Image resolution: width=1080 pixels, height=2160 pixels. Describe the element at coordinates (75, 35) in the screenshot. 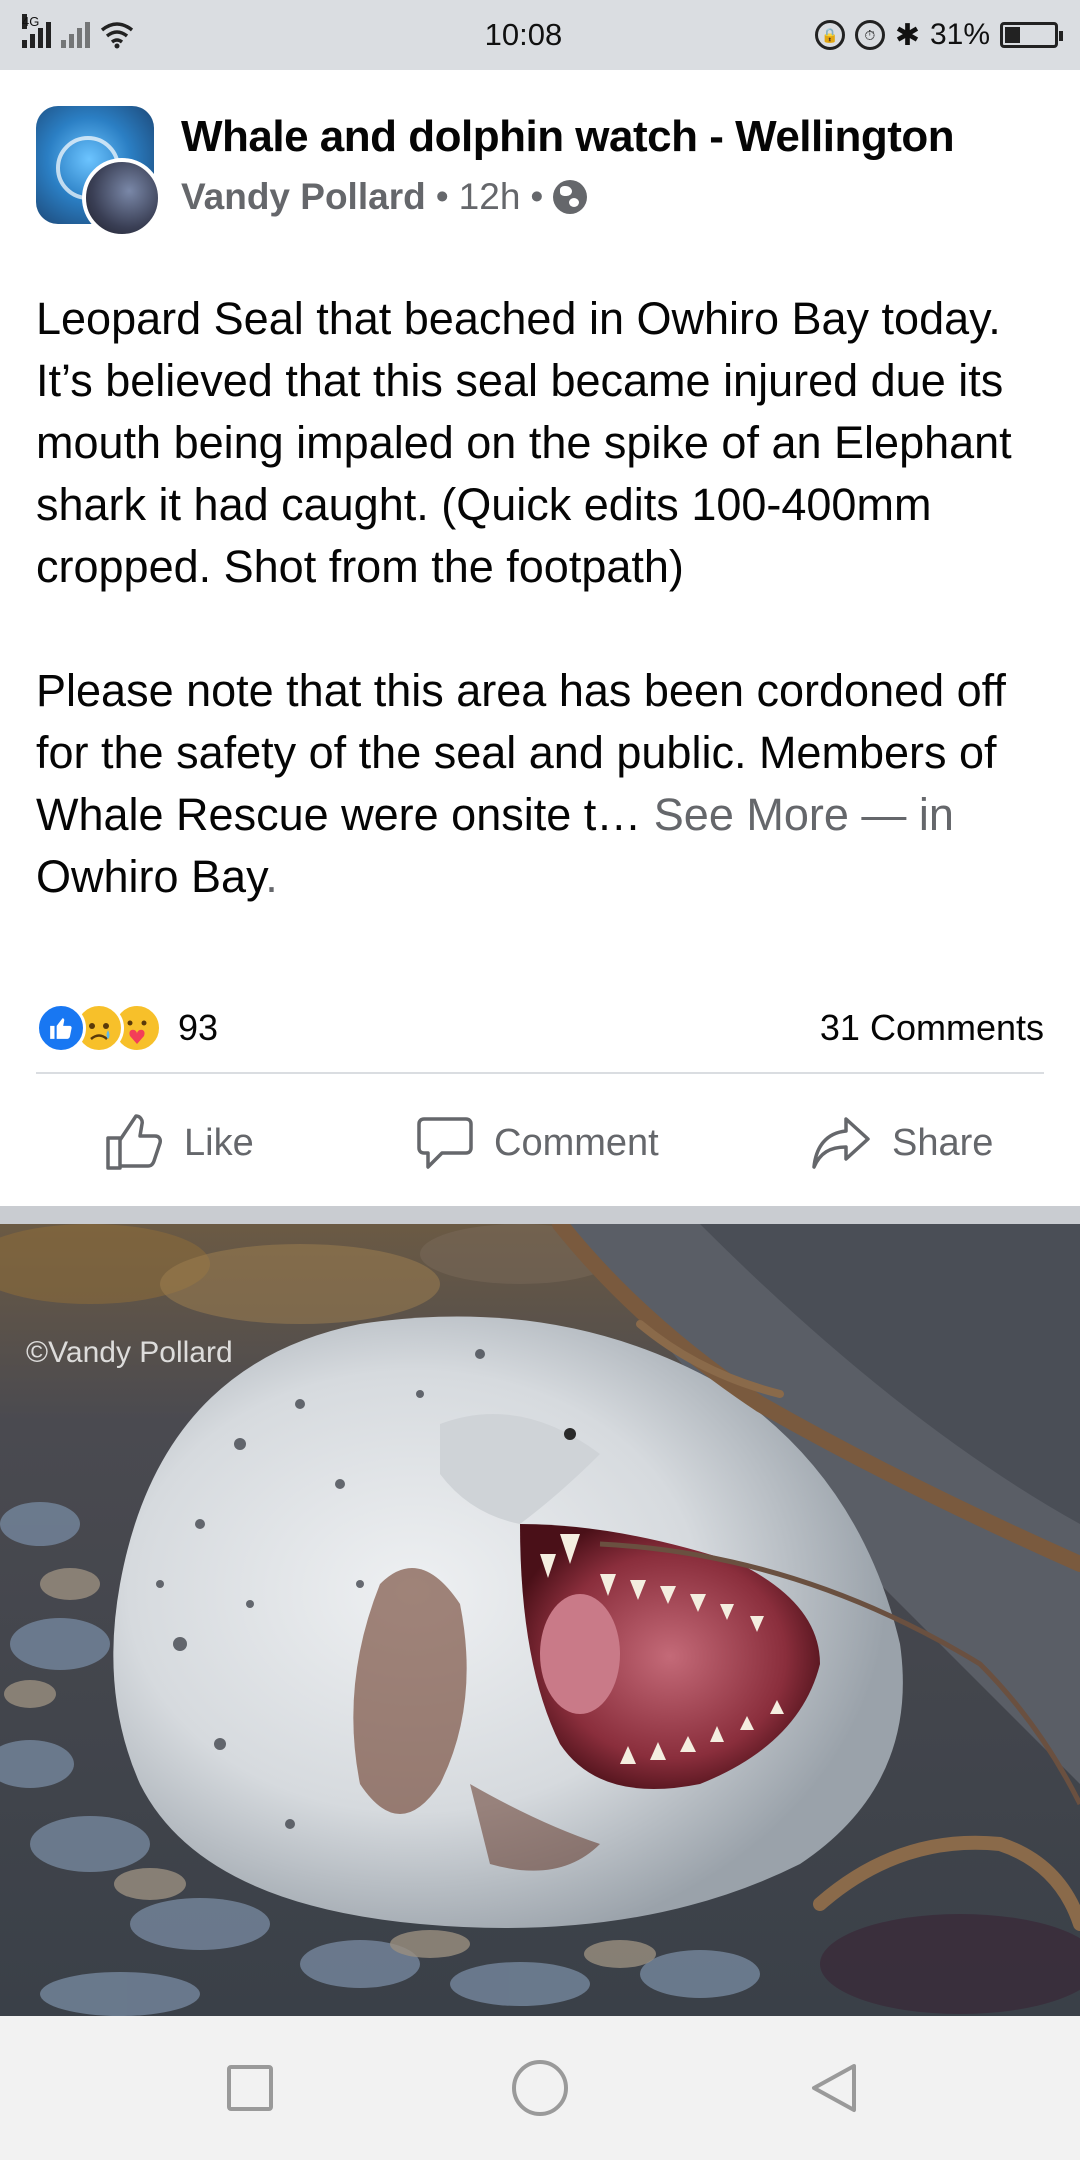

I see `cell-signal-2-icon` at that location.